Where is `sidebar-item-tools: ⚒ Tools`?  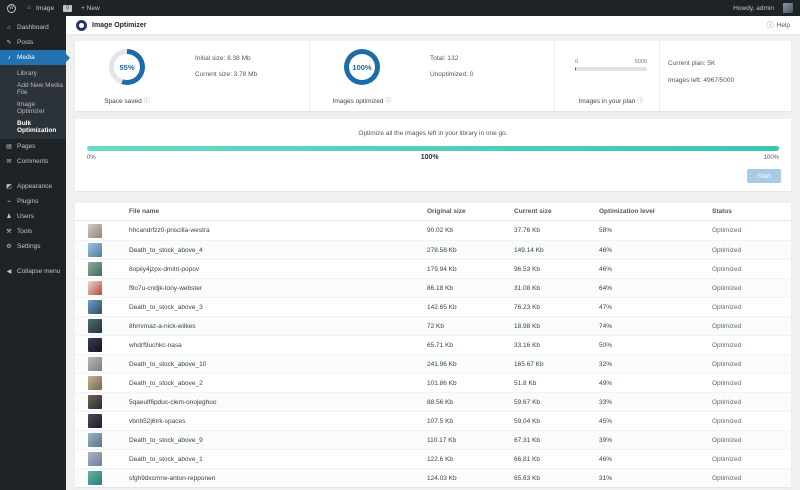
sidebar-item-tools: ⚒ Tools is located at coordinates (33, 231).